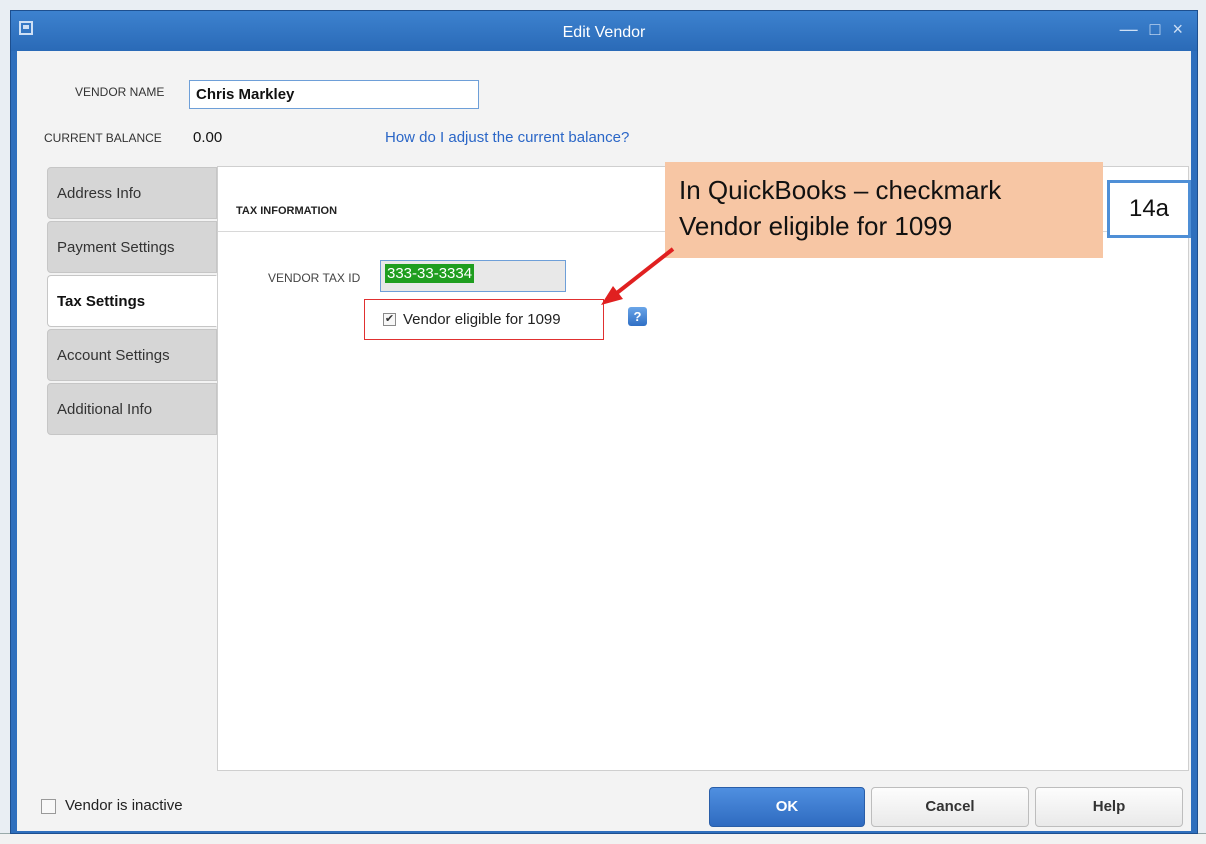  I want to click on tab-tax-settings: Tax Settings, so click(132, 301).